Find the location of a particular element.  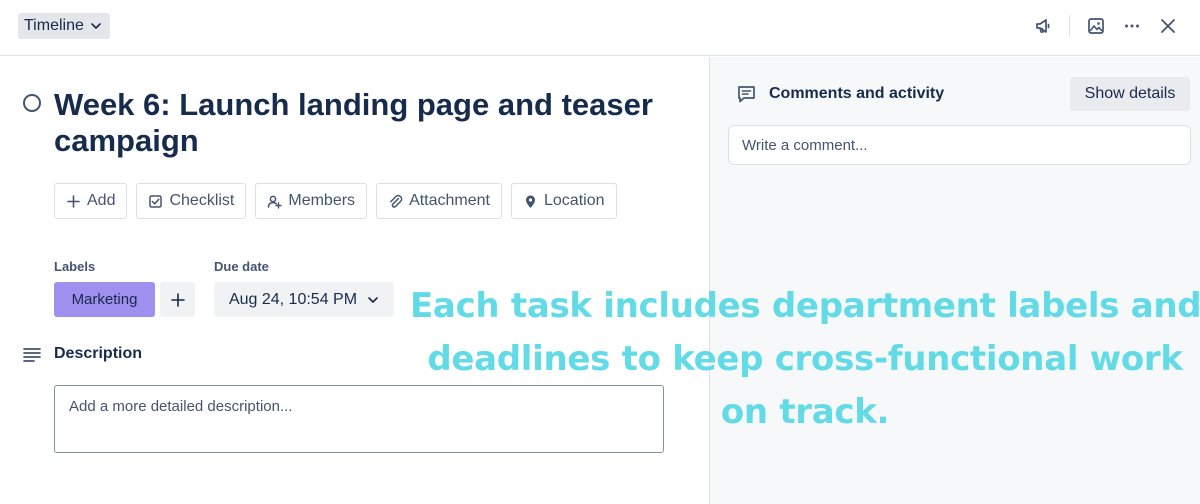

labels-heading: Labels is located at coordinates (75, 266).